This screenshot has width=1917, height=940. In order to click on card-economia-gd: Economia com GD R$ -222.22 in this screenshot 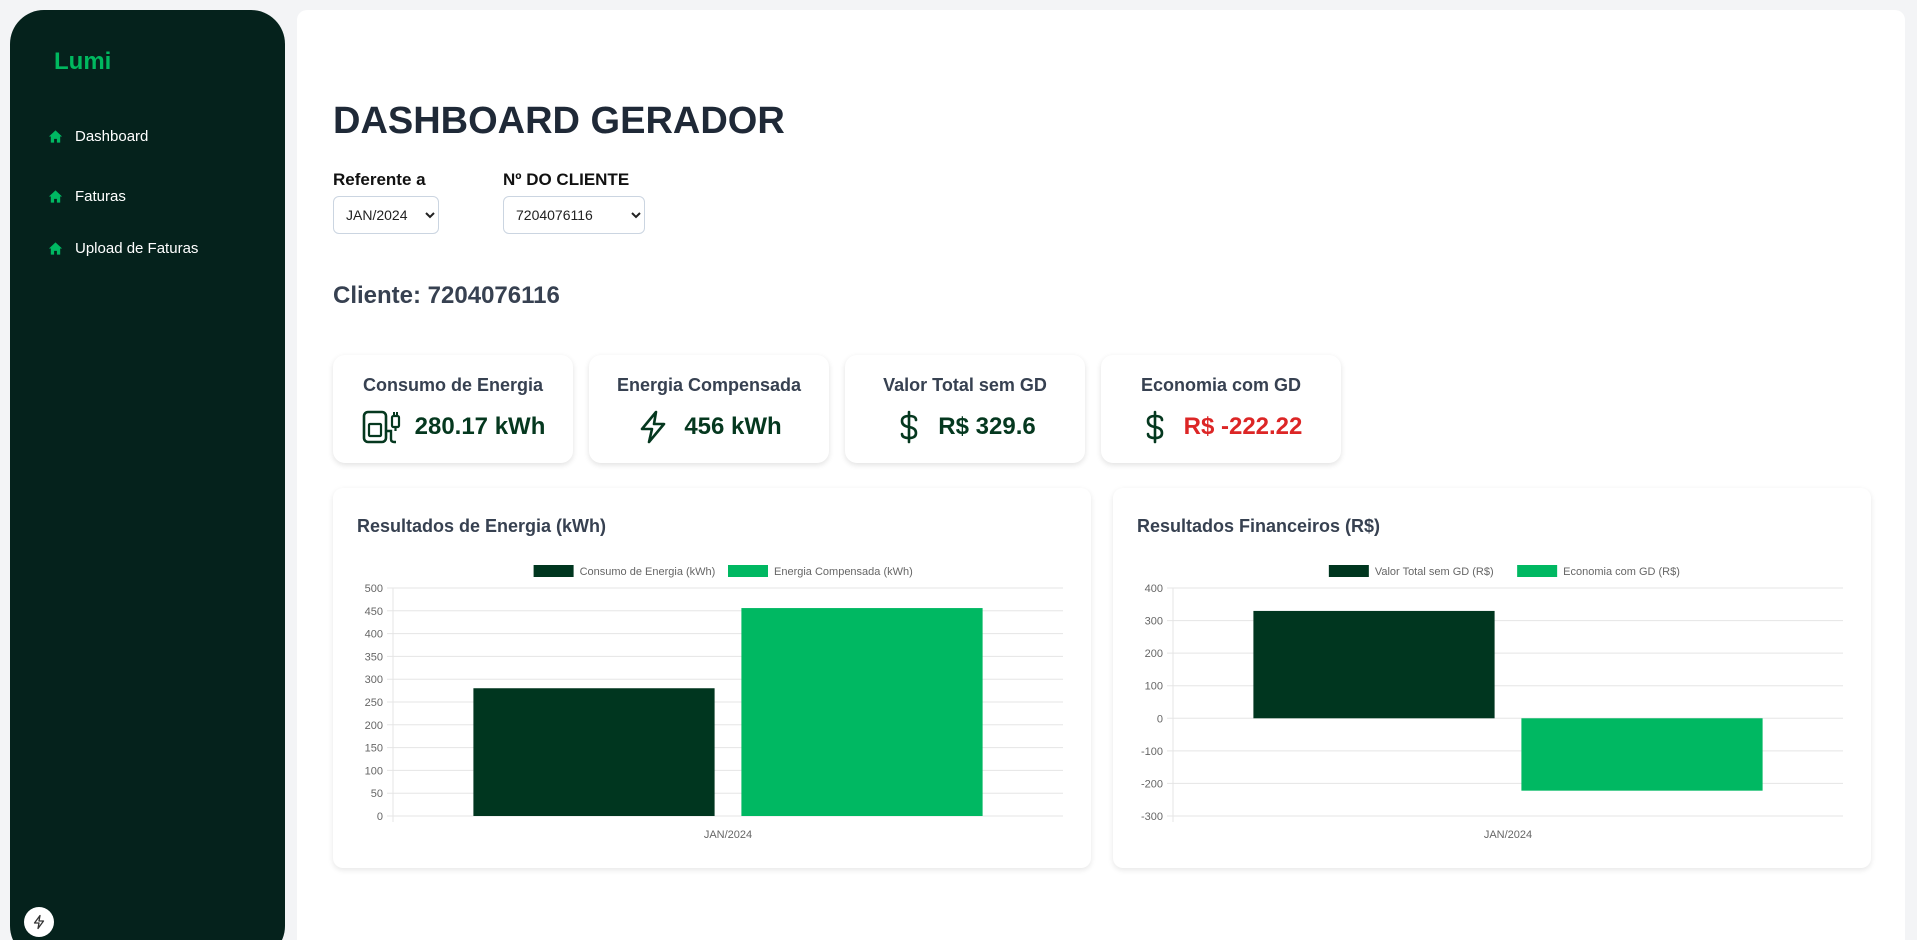, I will do `click(1221, 409)`.